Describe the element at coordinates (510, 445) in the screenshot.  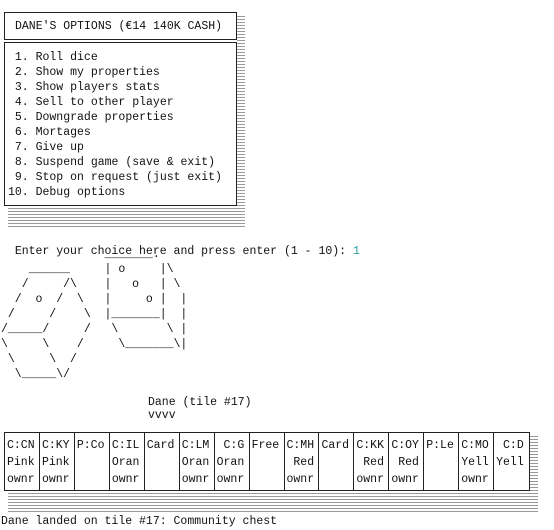
I see `tile-name: C:D` at that location.